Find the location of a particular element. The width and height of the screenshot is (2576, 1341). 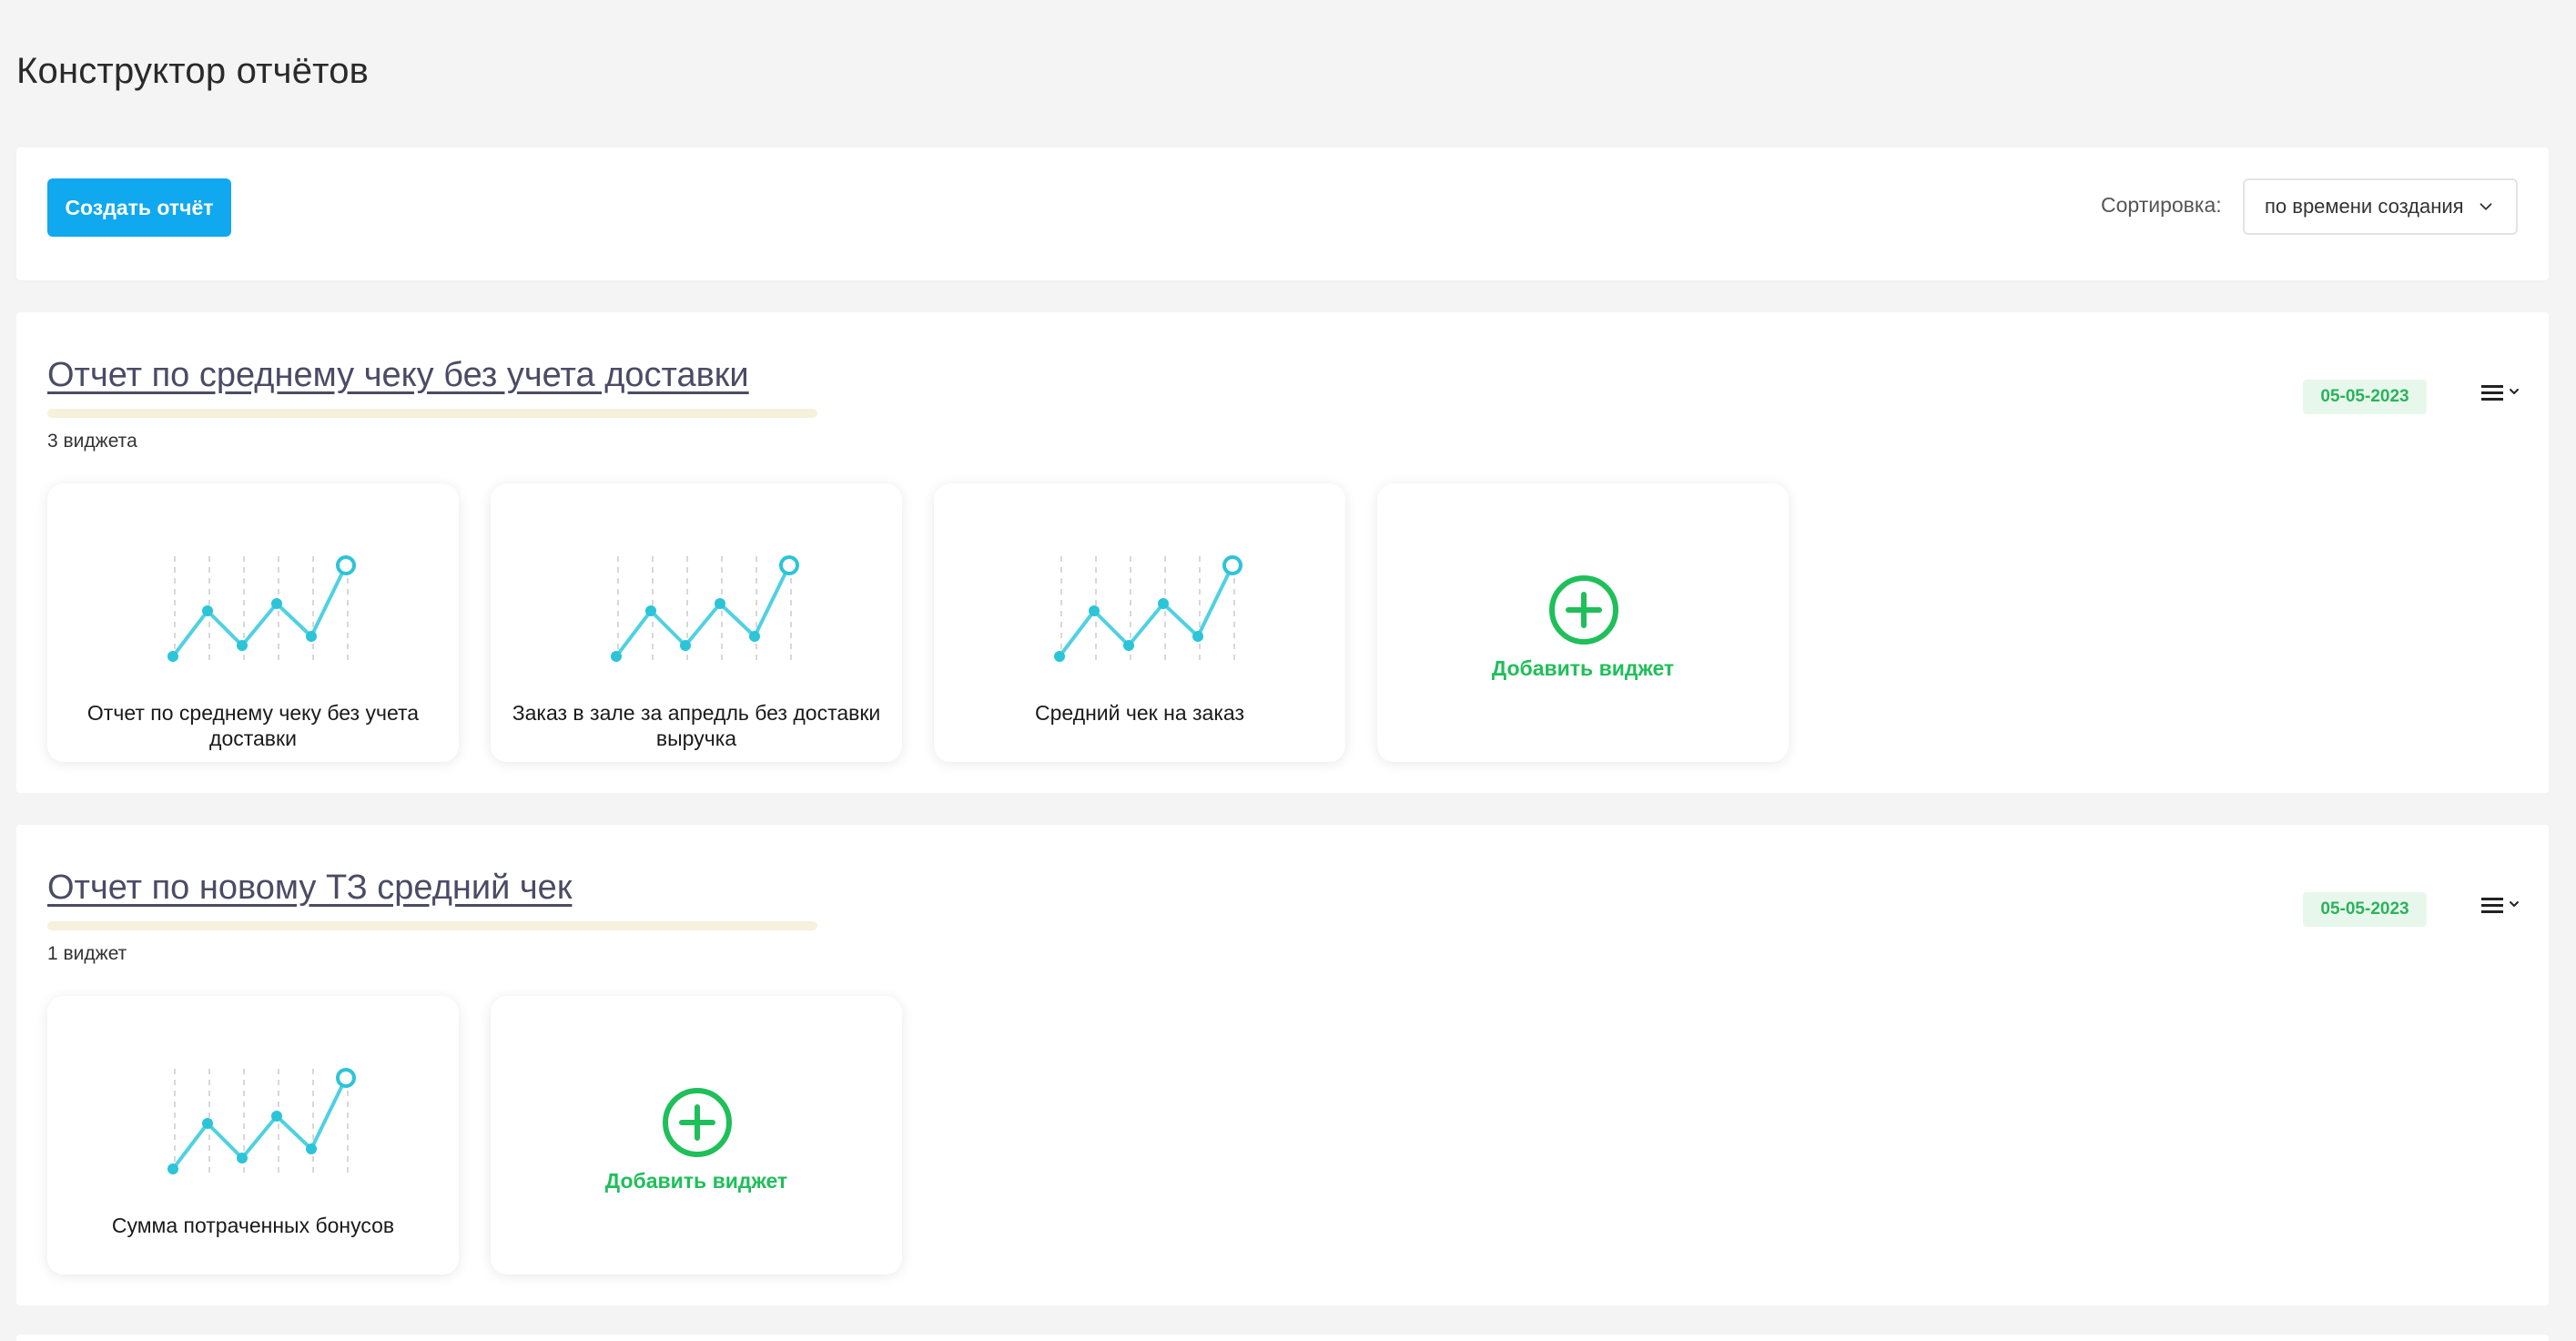

widget-card: Сумма потраченных бонусов is located at coordinates (253, 1135).